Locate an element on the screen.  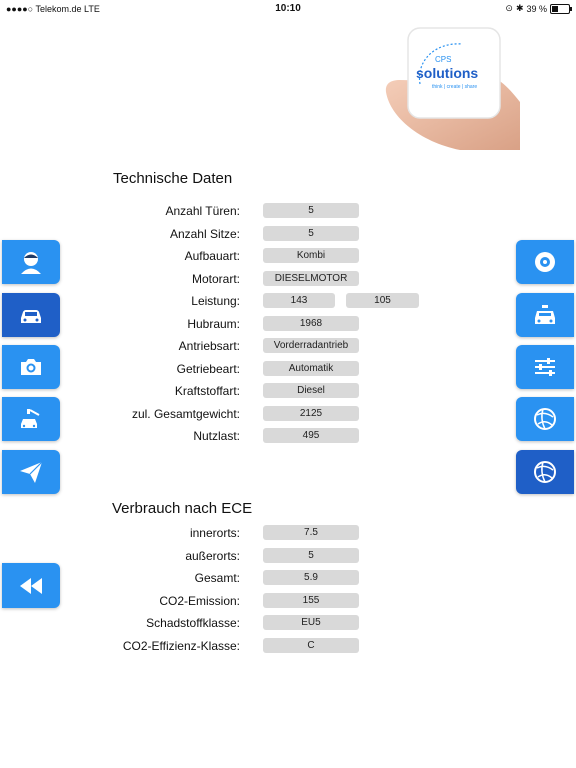
nav-car-button is located at coordinates (31, 315).